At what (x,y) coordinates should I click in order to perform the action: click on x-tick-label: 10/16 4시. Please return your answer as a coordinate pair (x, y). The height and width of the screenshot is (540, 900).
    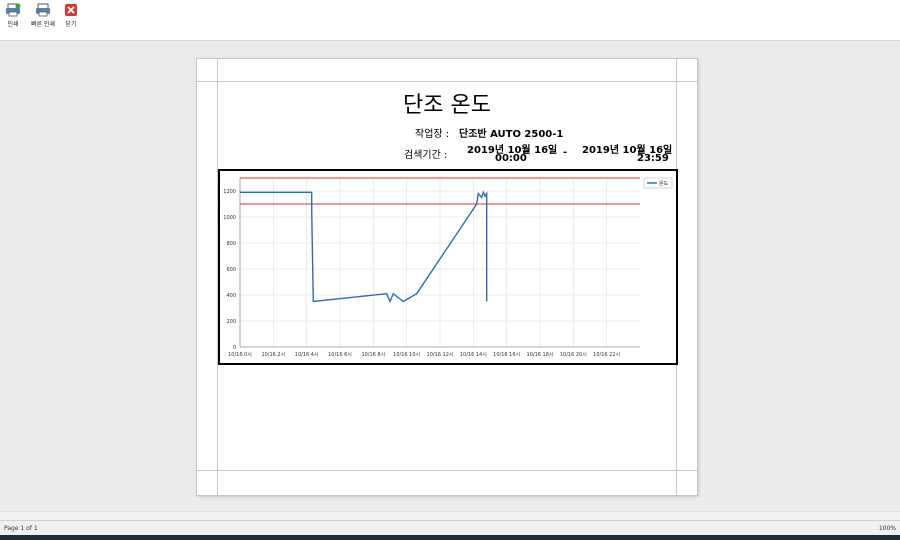
    Looking at the image, I should click on (307, 355).